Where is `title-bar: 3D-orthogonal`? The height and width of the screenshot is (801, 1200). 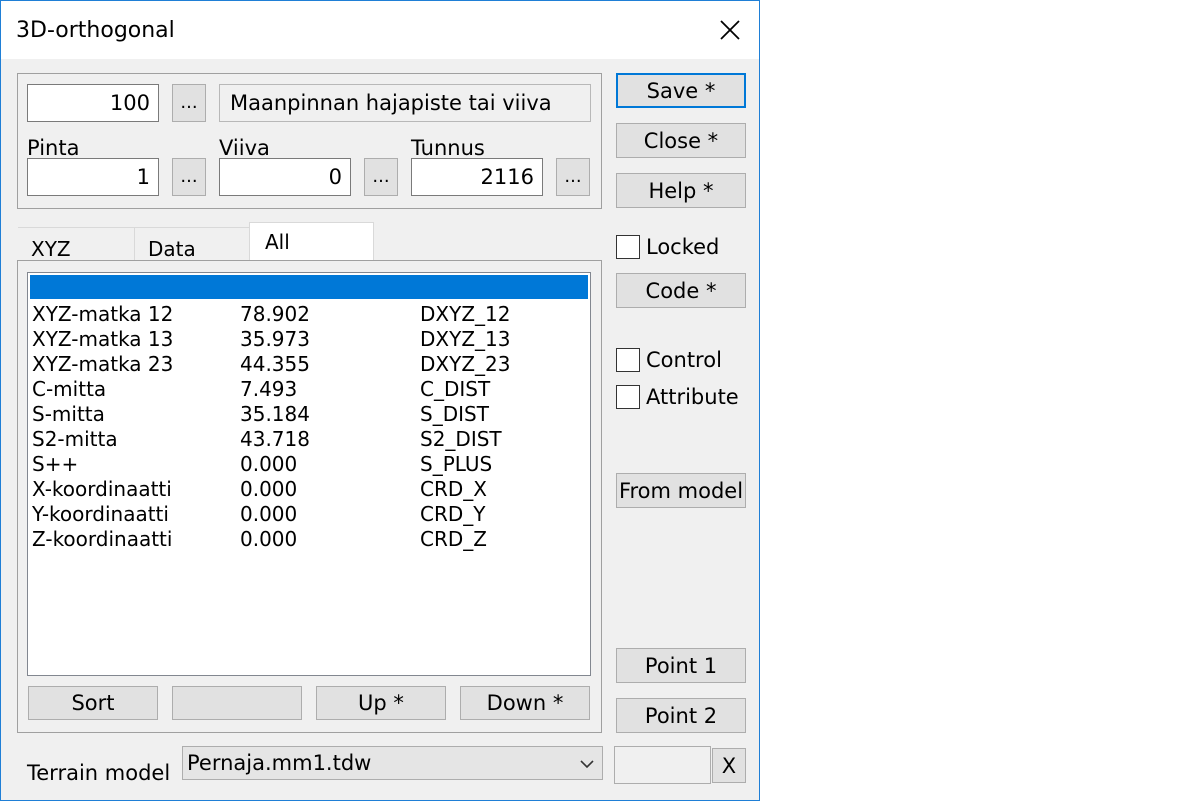
title-bar: 3D-orthogonal is located at coordinates (380, 30).